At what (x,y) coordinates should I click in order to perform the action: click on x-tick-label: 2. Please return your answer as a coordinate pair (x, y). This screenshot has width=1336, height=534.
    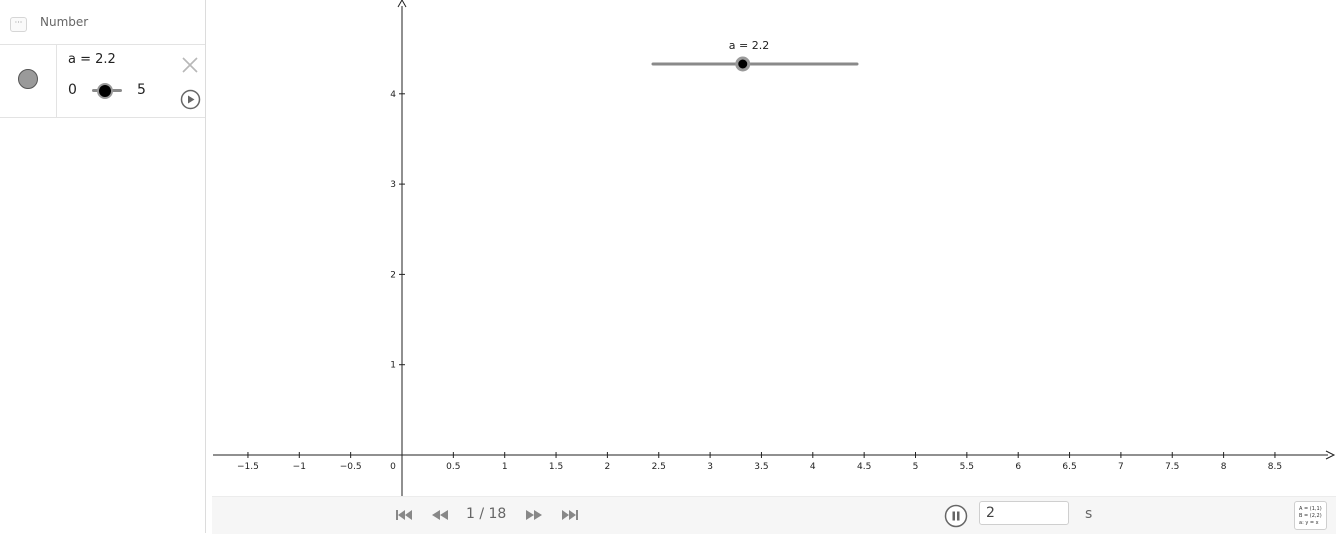
    Looking at the image, I should click on (608, 467).